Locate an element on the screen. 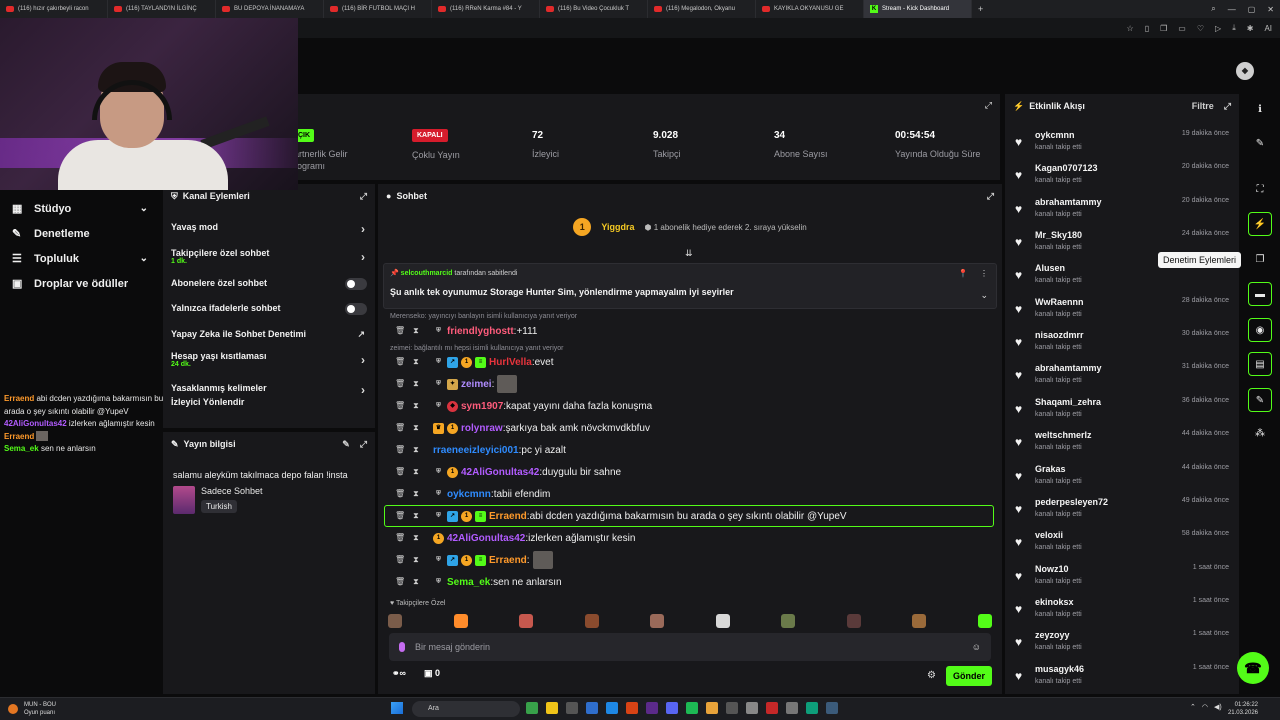 Image resolution: width=1280 pixels, height=720 pixels. nav-studio: ▦ Stüdyo ⌄ is located at coordinates (80, 208).